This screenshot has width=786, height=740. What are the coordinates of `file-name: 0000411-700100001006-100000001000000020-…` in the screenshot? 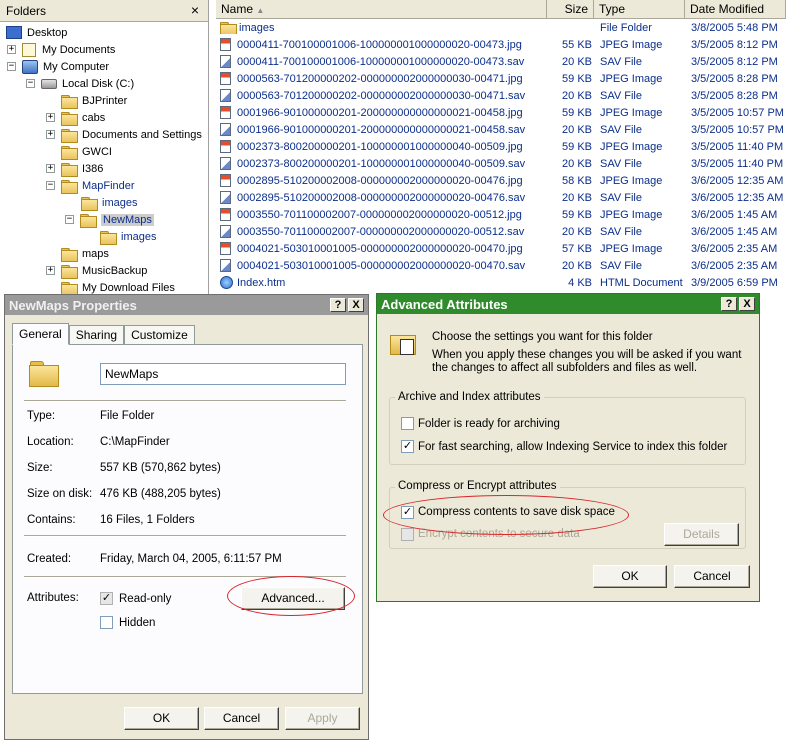 It's located at (381, 61).